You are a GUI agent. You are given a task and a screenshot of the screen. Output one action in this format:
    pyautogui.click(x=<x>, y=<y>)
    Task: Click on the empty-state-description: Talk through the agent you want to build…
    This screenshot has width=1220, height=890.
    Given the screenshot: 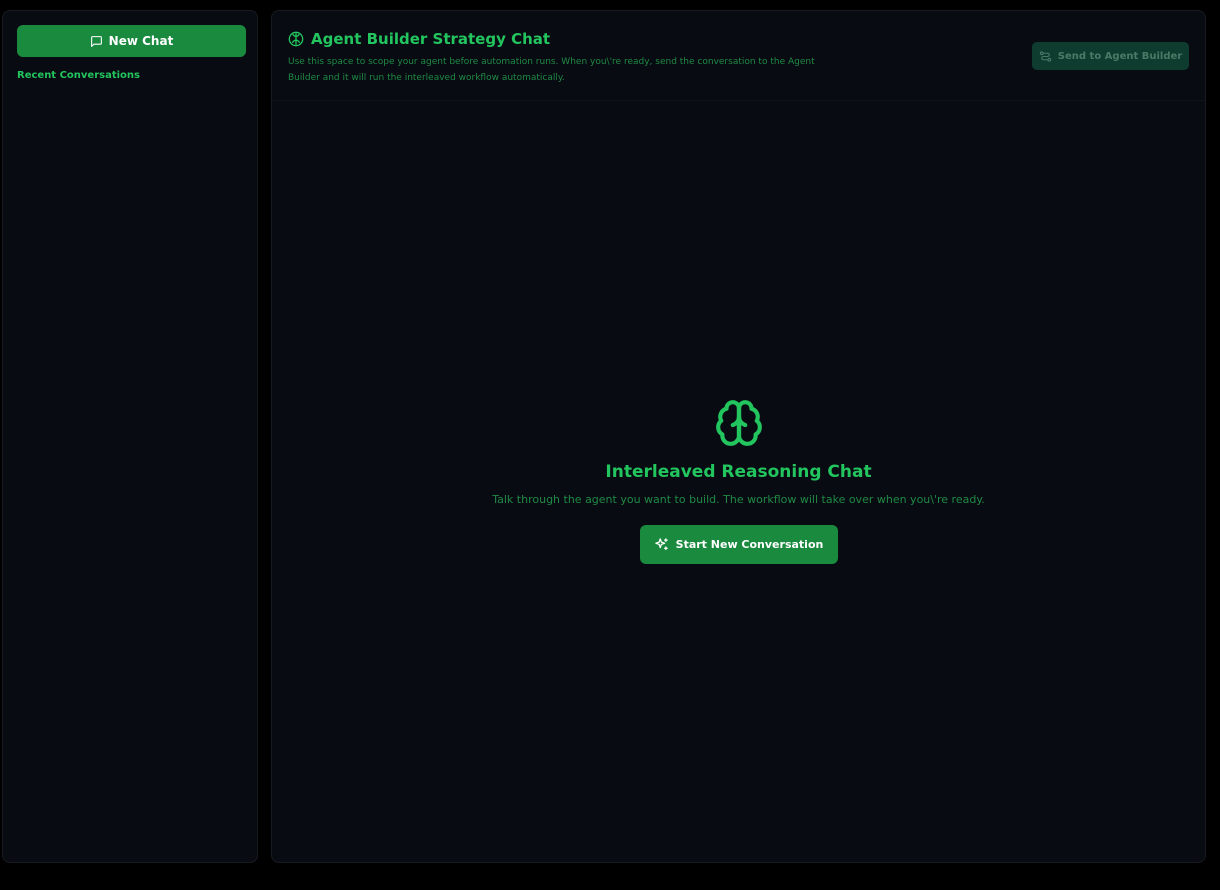 What is the action you would take?
    pyautogui.click(x=738, y=499)
    